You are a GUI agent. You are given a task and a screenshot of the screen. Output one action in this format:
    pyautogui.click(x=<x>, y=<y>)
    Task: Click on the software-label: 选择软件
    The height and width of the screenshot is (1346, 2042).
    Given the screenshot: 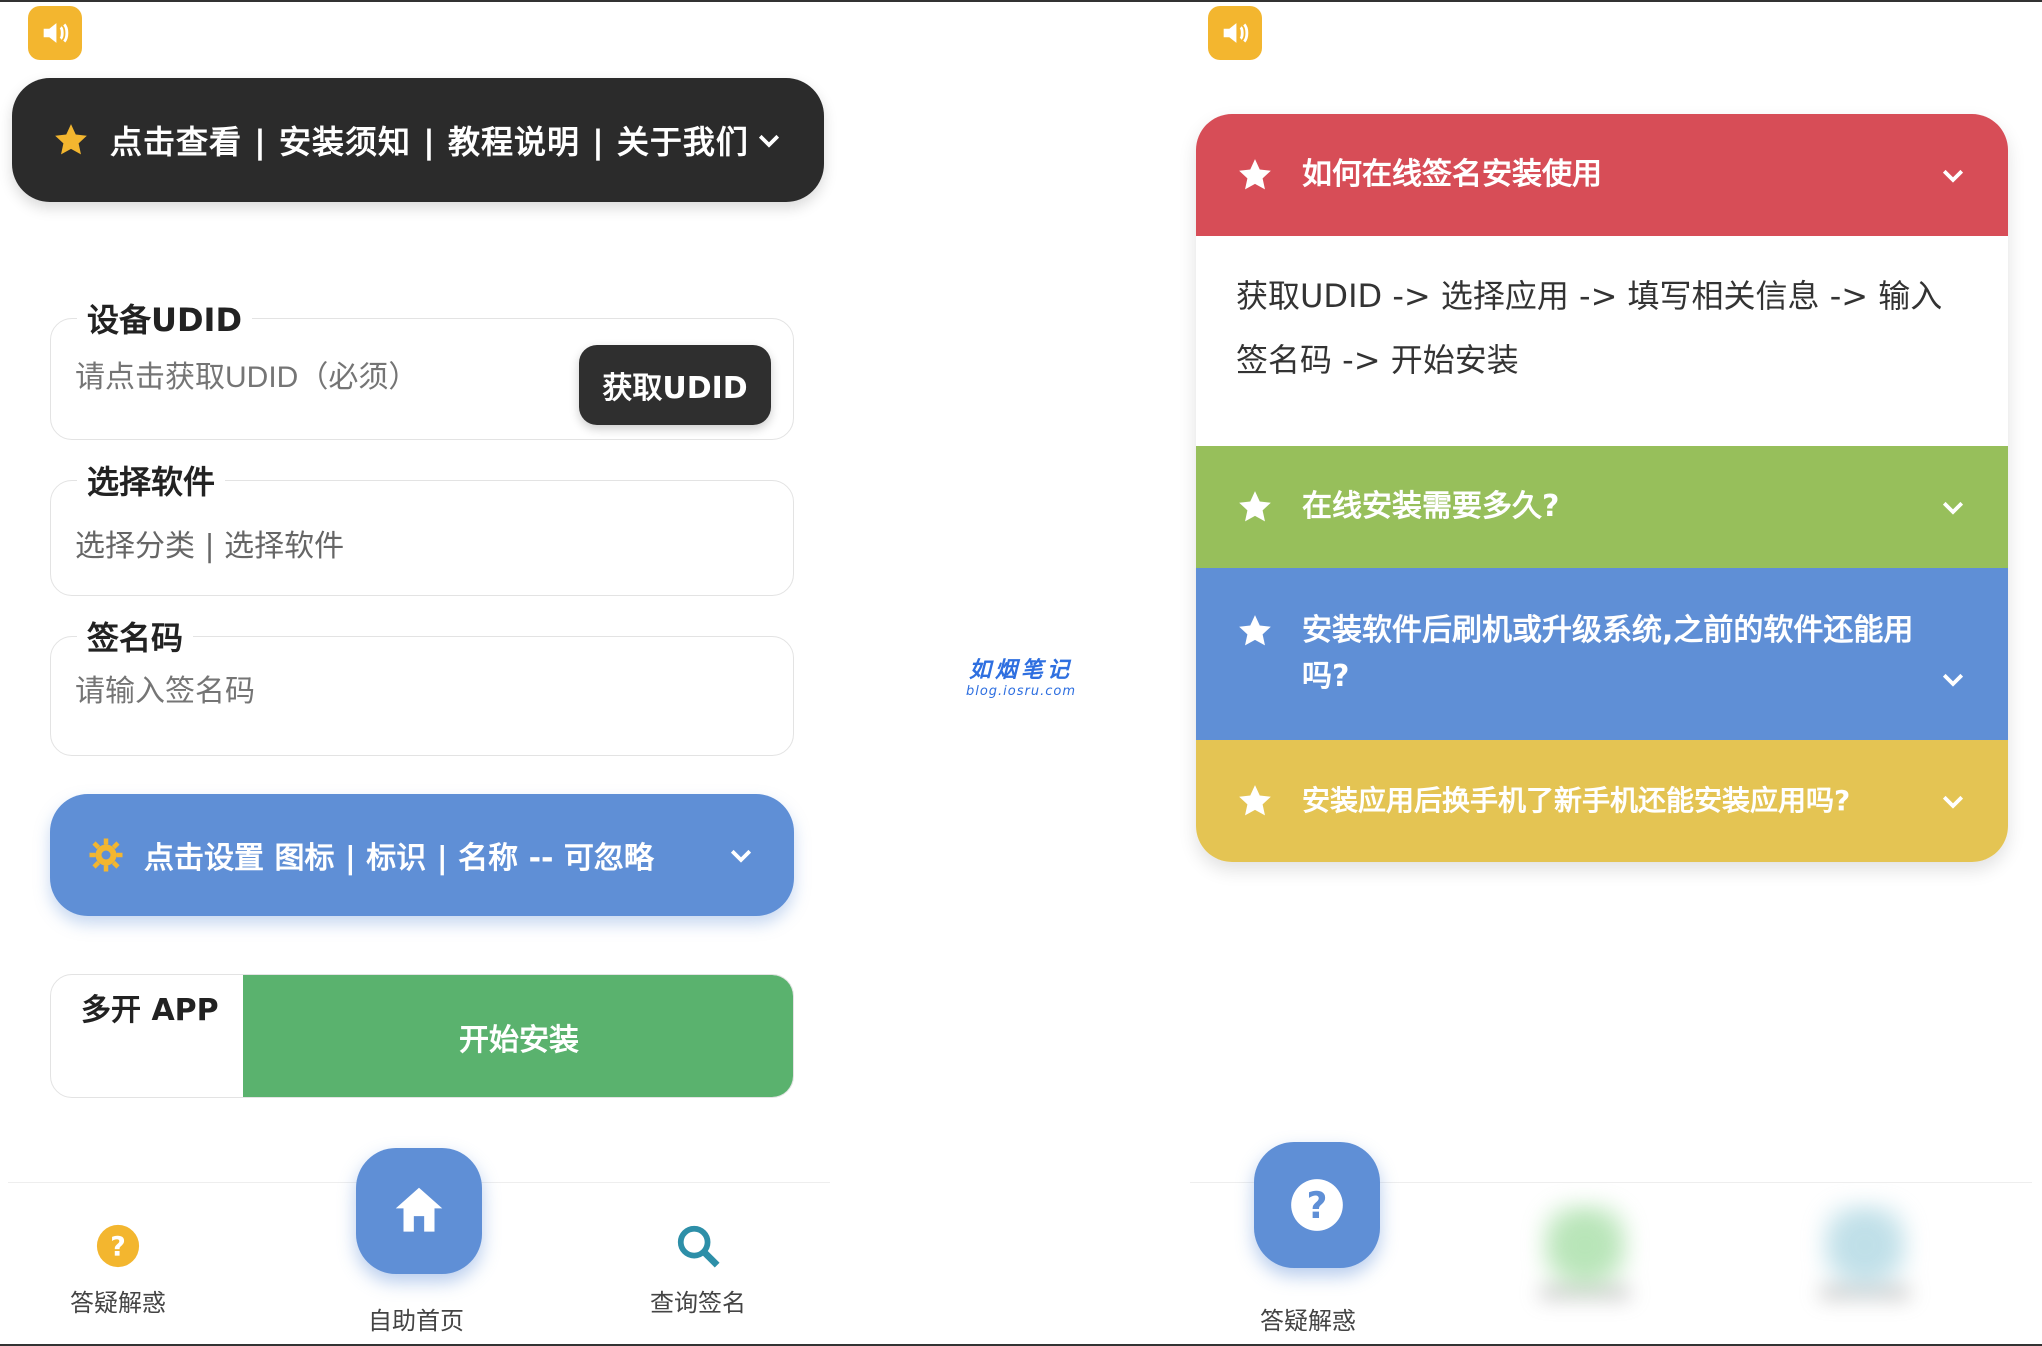 What is the action you would take?
    pyautogui.click(x=151, y=480)
    